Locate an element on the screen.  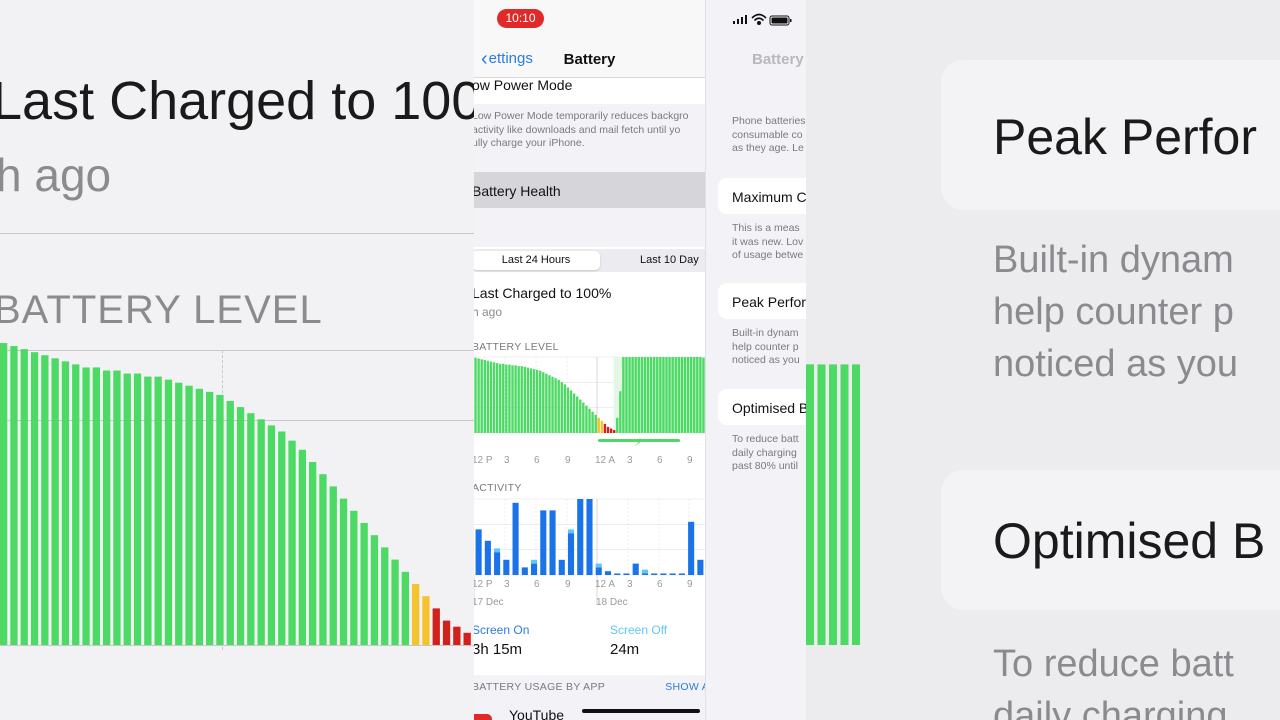
screen-on-value: 3h 15m is located at coordinates (498, 649).